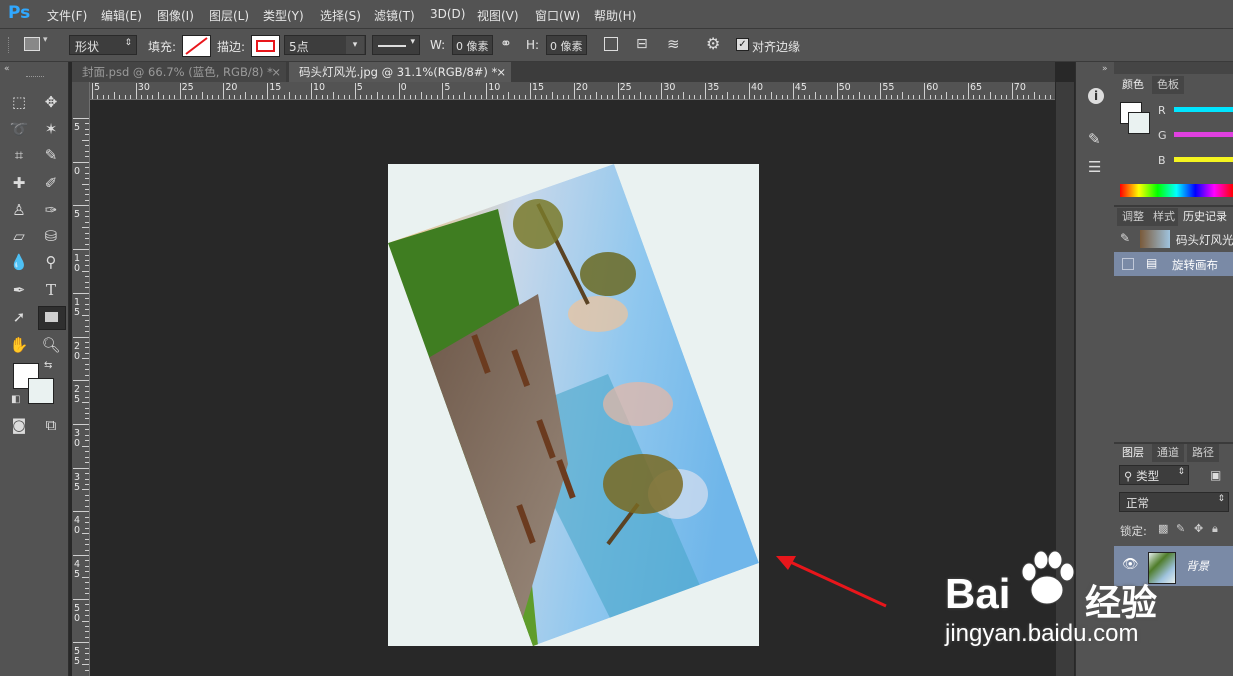 The height and width of the screenshot is (676, 1233). What do you see at coordinates (229, 15) in the screenshot?
I see `menu-layer: 图层(L)` at bounding box center [229, 15].